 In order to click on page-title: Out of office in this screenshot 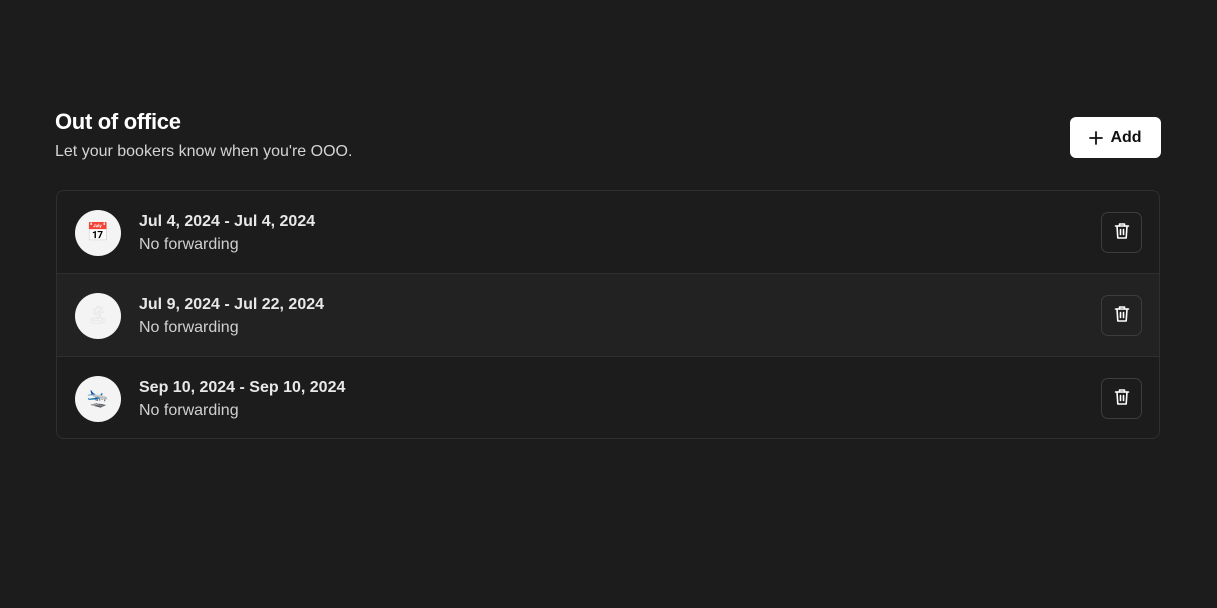, I will do `click(118, 121)`.